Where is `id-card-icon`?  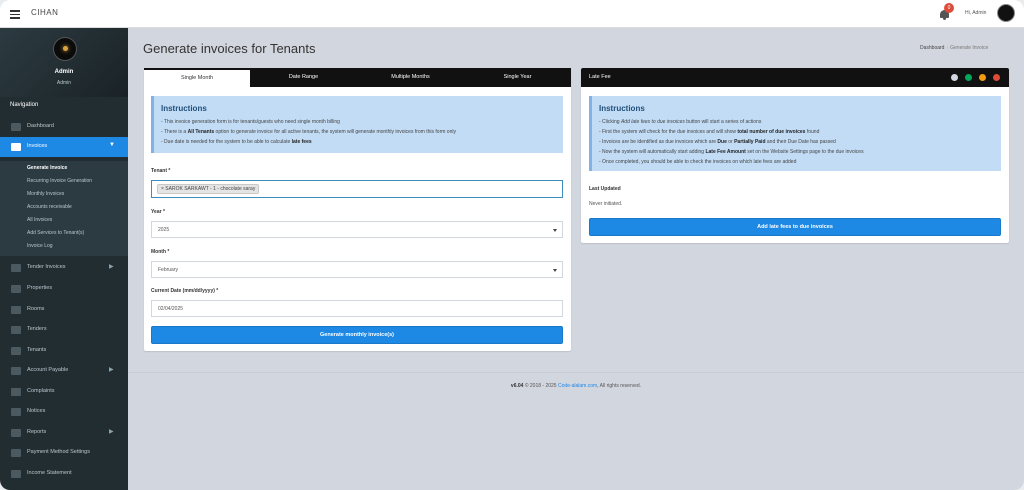 id-card-icon is located at coordinates (16, 330).